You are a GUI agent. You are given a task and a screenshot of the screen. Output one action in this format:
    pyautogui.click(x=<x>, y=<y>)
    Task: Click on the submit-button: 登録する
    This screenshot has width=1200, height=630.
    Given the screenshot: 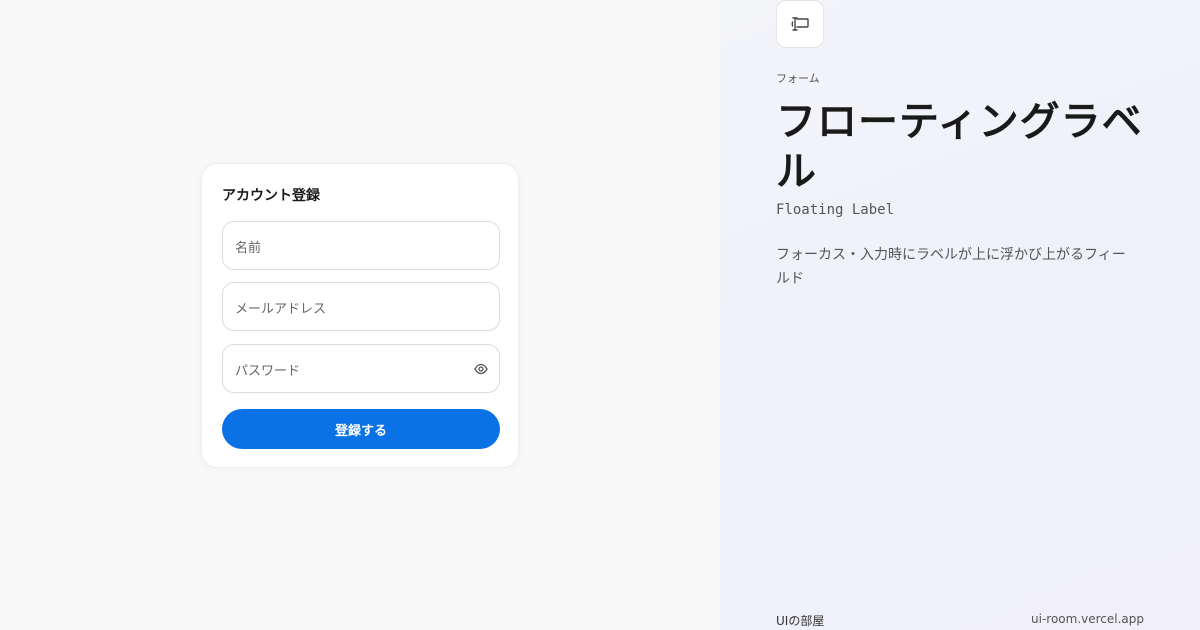 What is the action you would take?
    pyautogui.click(x=361, y=429)
    